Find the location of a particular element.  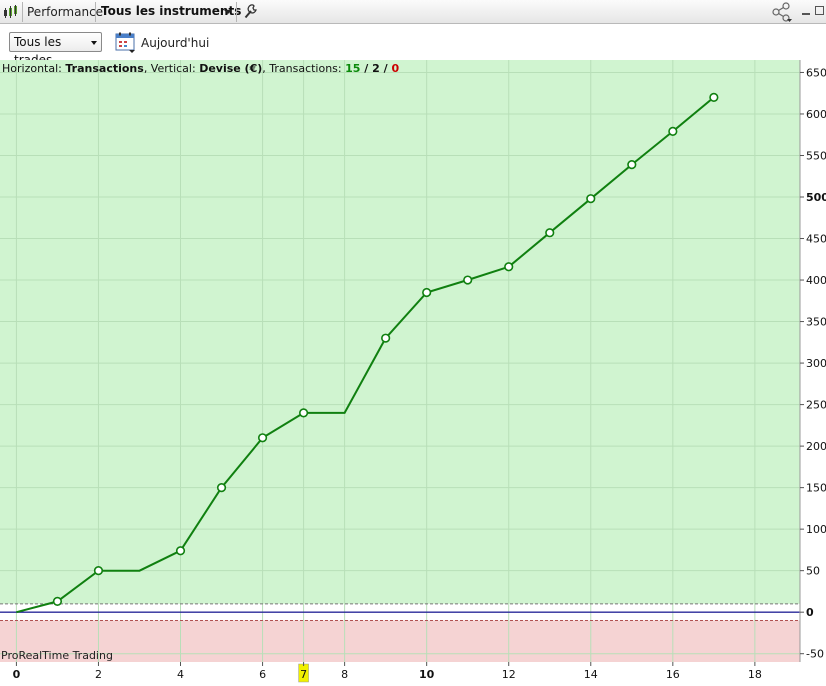

calendar-icon is located at coordinates (126, 43).